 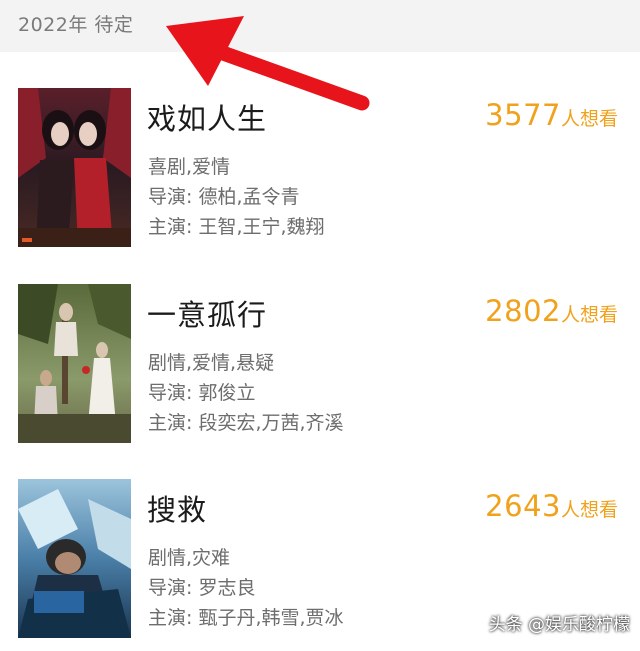 What do you see at coordinates (246, 423) in the screenshot?
I see `movie-cast: 主演: 段奕宏,万茜,齐溪` at bounding box center [246, 423].